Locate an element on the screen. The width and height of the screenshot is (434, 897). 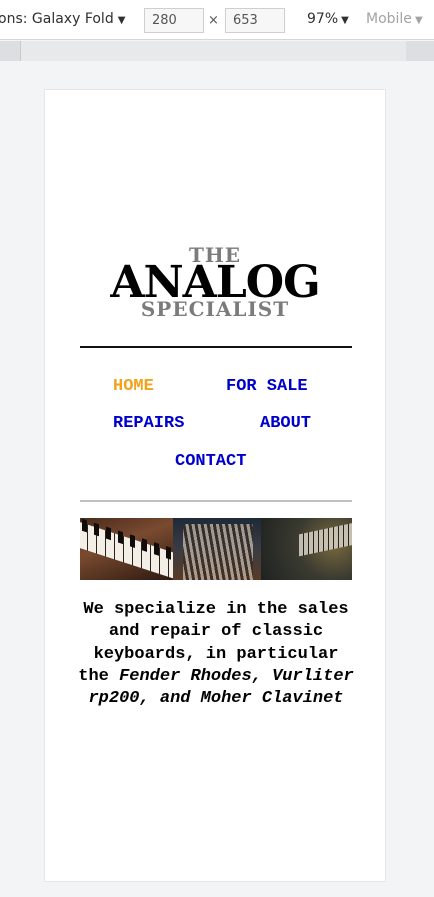
zoom-selector: 97% ▼ is located at coordinates (328, 19).